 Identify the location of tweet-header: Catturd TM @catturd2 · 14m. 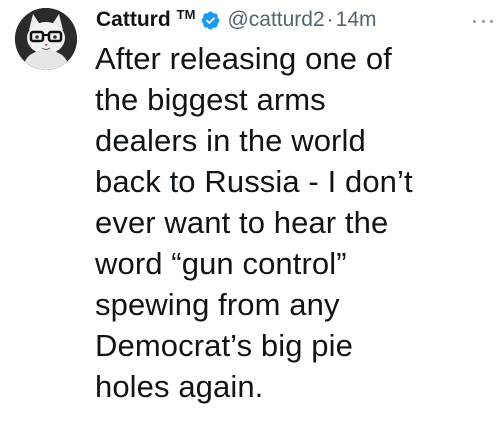
(236, 20).